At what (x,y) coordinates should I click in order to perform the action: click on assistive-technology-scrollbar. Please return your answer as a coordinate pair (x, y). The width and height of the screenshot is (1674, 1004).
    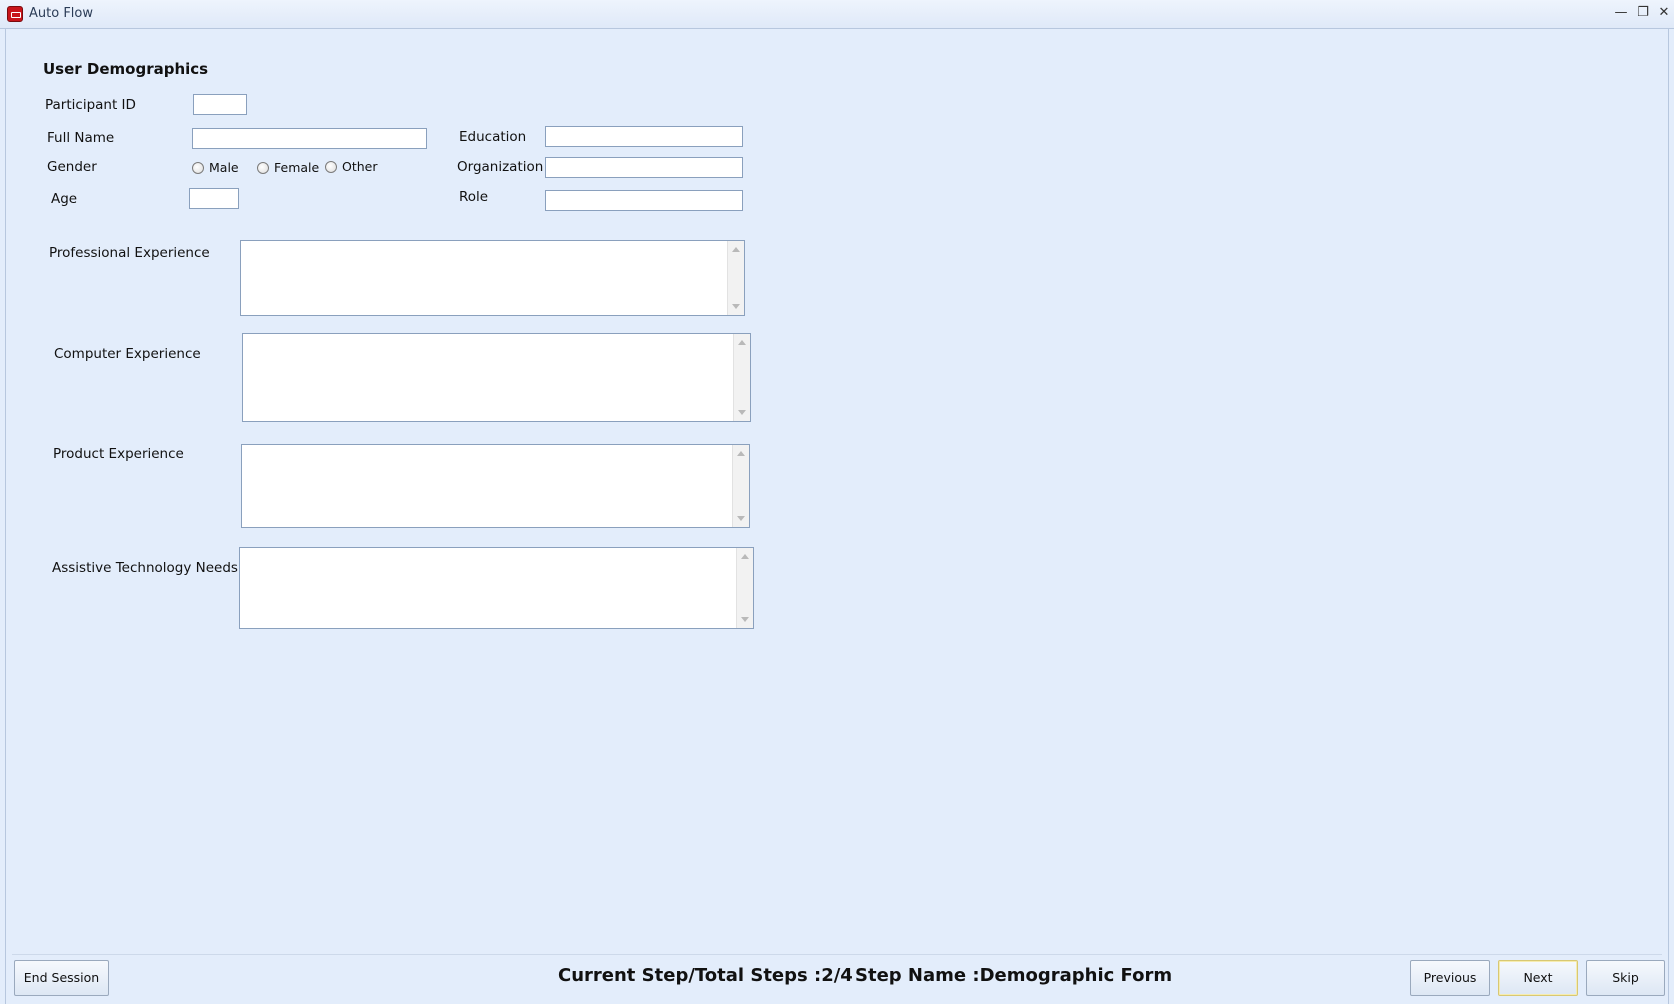
    Looking at the image, I should click on (744, 588).